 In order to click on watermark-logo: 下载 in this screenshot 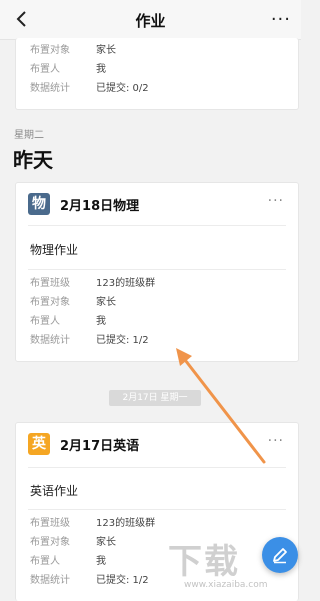, I will do `click(204, 562)`.